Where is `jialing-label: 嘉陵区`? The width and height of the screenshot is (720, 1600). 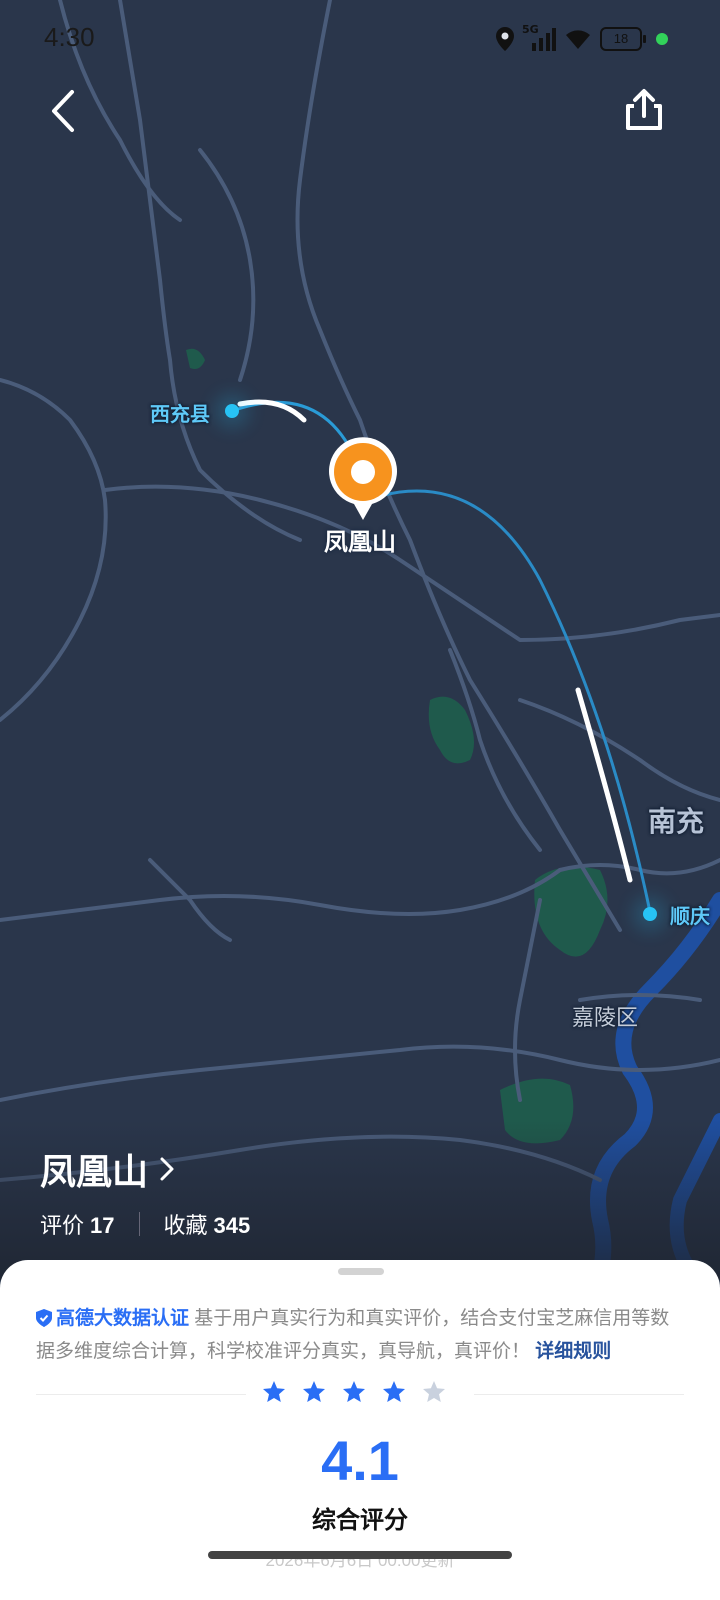 jialing-label: 嘉陵区 is located at coordinates (605, 1016).